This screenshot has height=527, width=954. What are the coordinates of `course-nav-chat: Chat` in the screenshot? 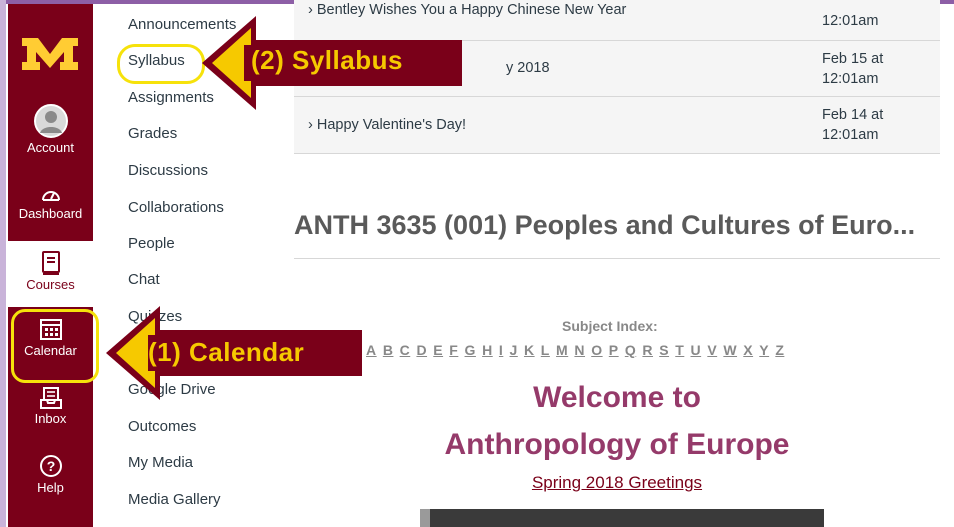 It's located at (144, 279).